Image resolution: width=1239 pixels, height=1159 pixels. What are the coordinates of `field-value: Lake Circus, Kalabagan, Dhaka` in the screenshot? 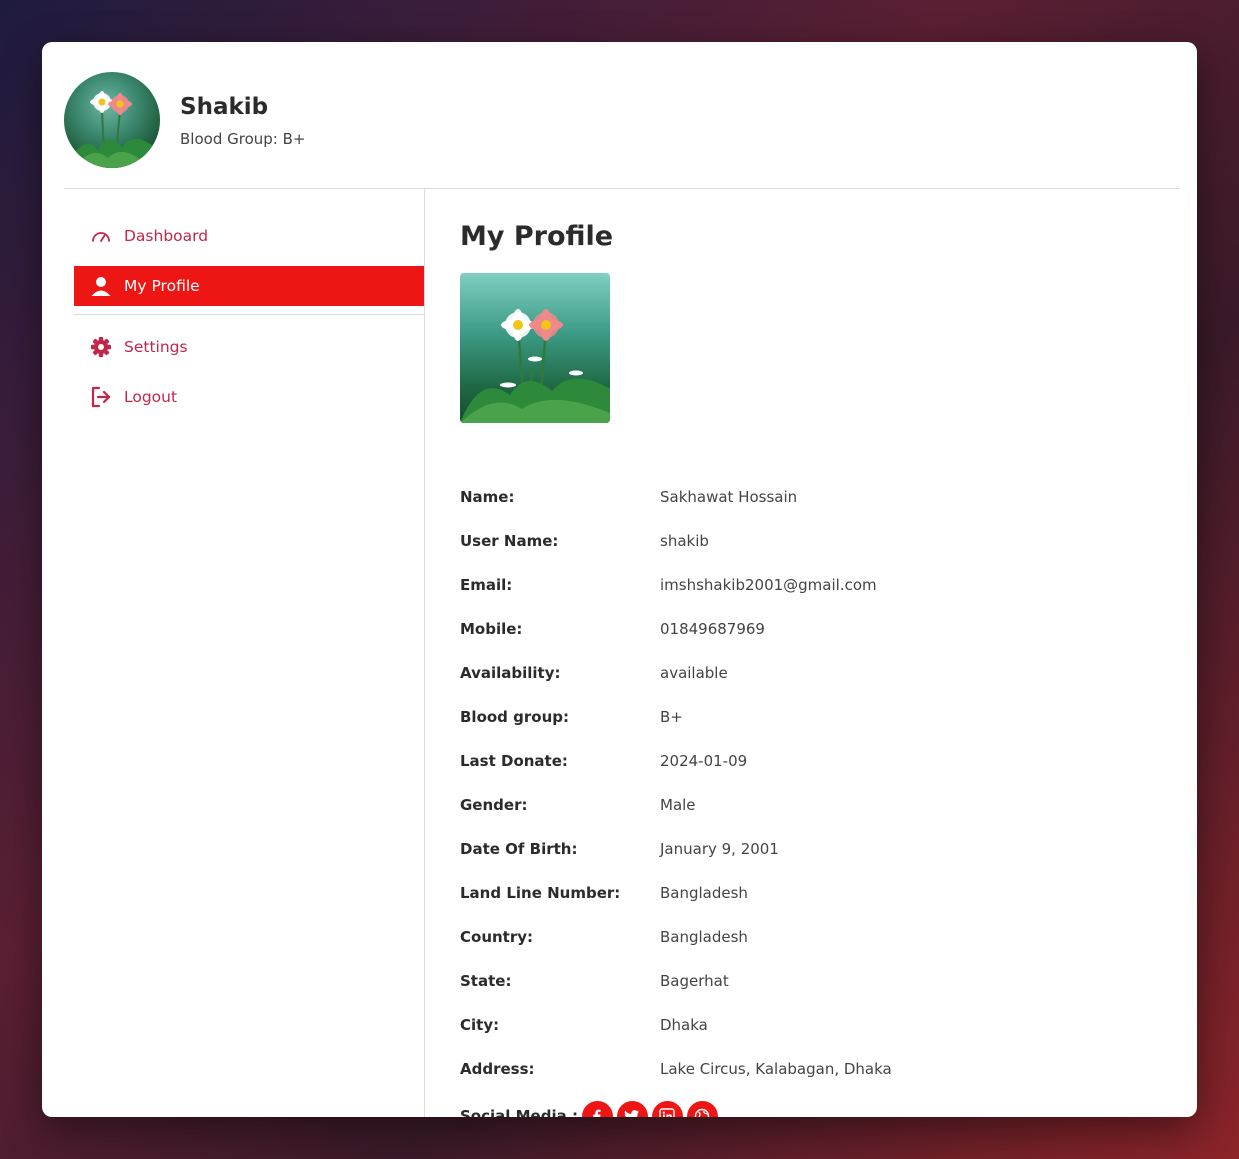 It's located at (776, 1069).